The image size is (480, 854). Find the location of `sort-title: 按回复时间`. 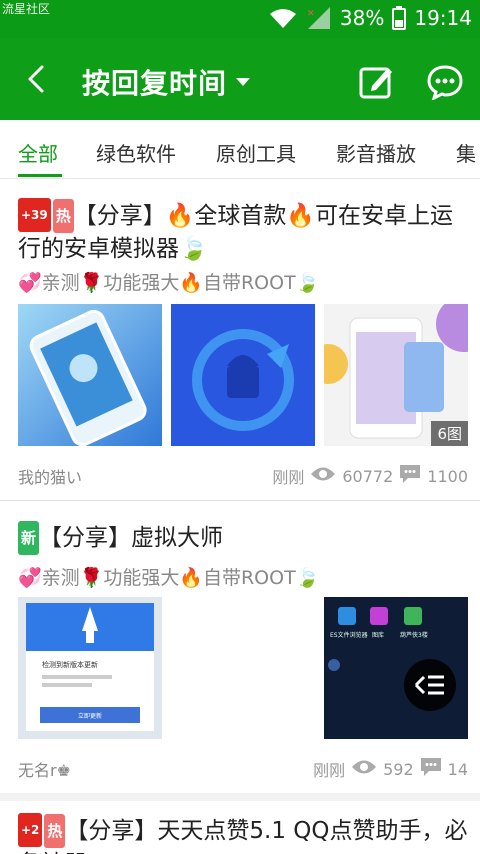

sort-title: 按回复时间 is located at coordinates (154, 82).